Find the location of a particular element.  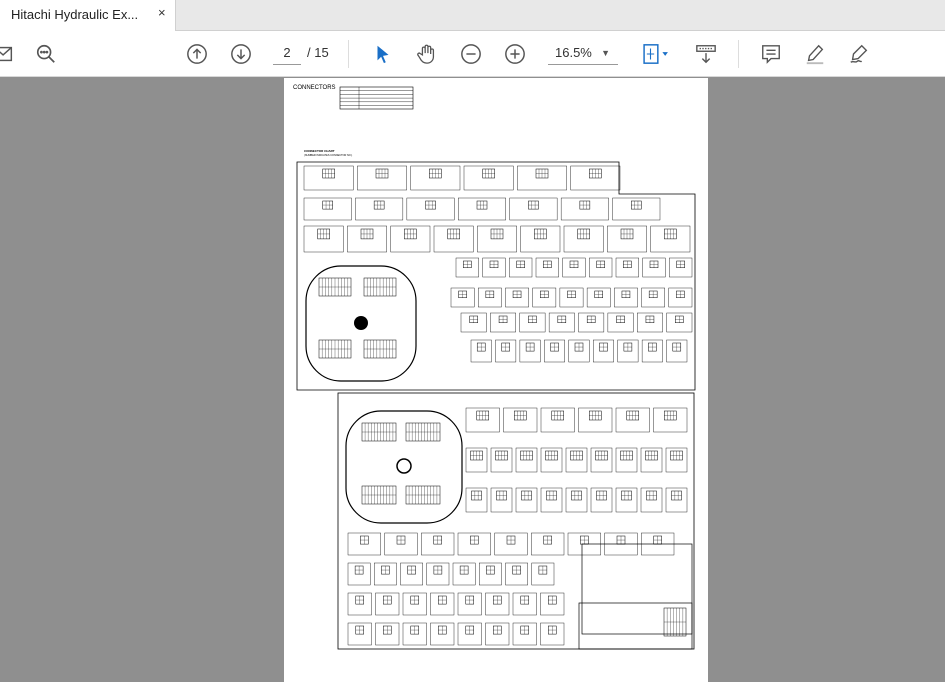

fit-page-icon is located at coordinates (656, 54).